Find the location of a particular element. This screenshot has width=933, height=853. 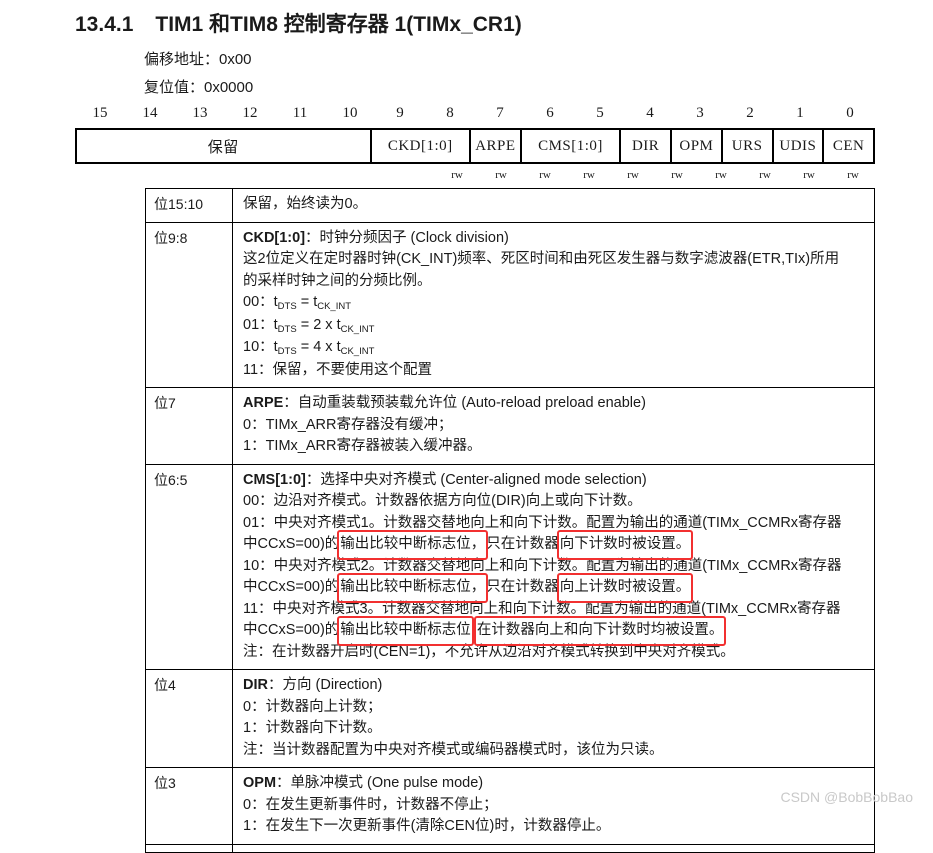

annotation-highlight-box: 向上计数时被设置。 is located at coordinates (624, 587).